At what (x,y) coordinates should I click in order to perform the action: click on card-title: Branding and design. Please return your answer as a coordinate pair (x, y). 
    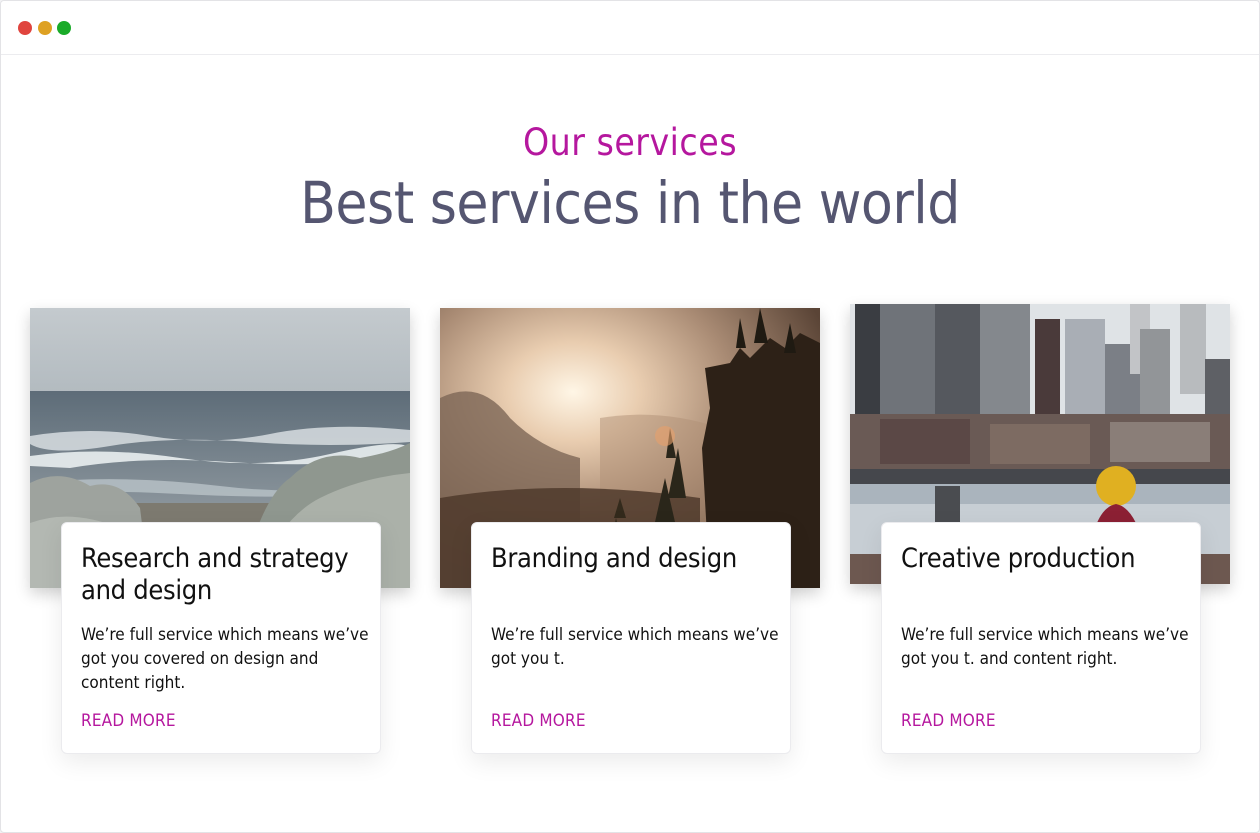
    Looking at the image, I should click on (614, 558).